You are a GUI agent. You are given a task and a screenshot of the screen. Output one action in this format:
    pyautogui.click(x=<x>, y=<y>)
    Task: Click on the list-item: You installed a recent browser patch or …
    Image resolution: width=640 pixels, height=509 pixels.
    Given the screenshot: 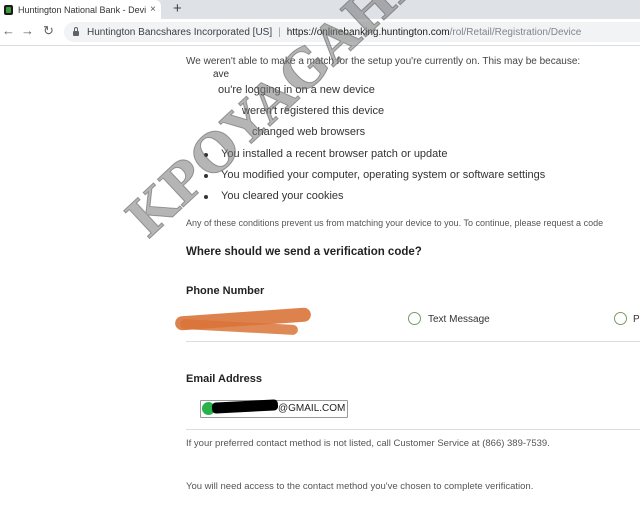 What is the action you would take?
    pyautogui.click(x=373, y=154)
    